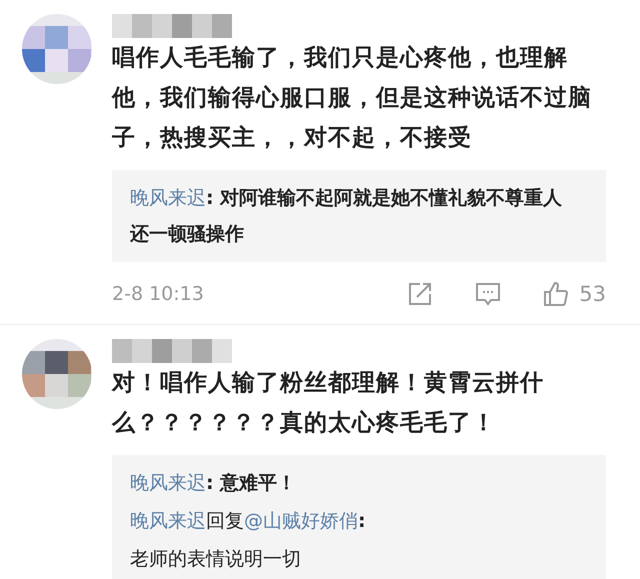  What do you see at coordinates (214, 483) in the screenshot?
I see `reply-text: 晚风来迟: 意难平！` at bounding box center [214, 483].